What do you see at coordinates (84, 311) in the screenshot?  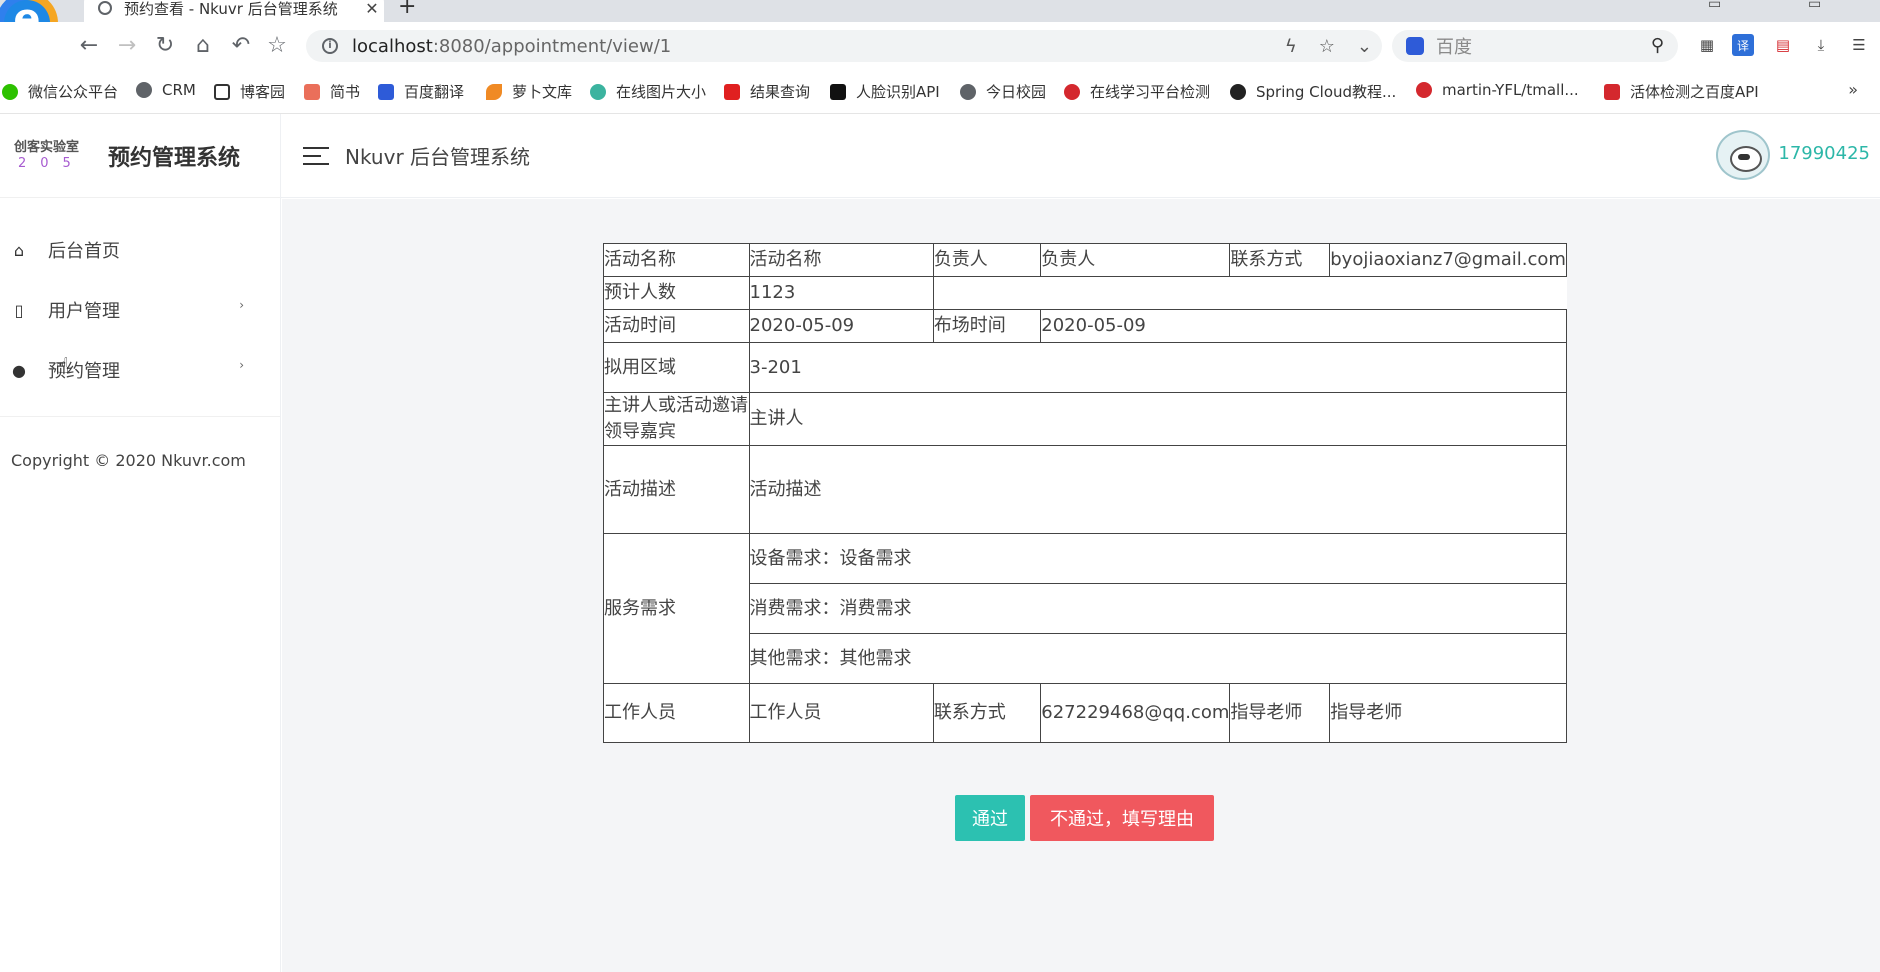 I see `sidebar-item-label: 用户管理` at bounding box center [84, 311].